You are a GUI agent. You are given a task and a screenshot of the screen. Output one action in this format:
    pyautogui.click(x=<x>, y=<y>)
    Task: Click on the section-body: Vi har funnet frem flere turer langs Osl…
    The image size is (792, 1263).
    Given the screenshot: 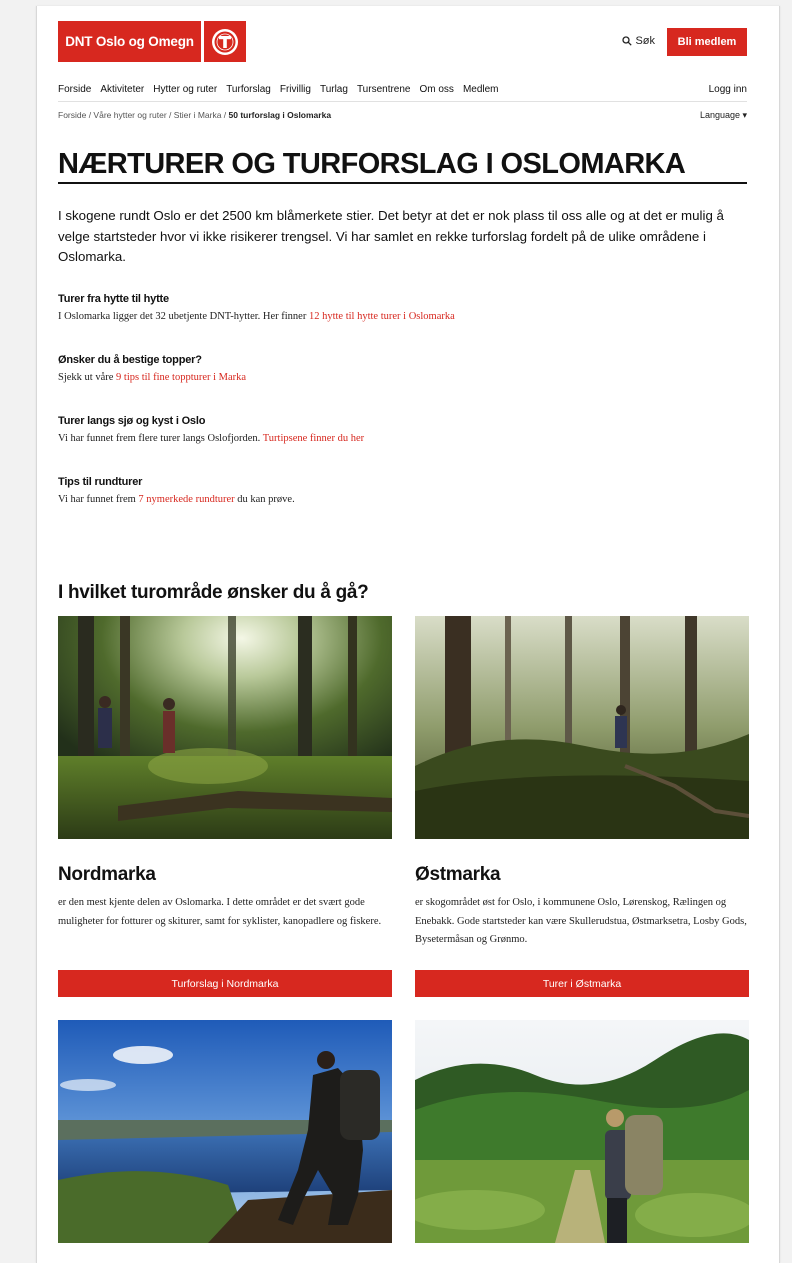 What is the action you would take?
    pyautogui.click(x=160, y=438)
    